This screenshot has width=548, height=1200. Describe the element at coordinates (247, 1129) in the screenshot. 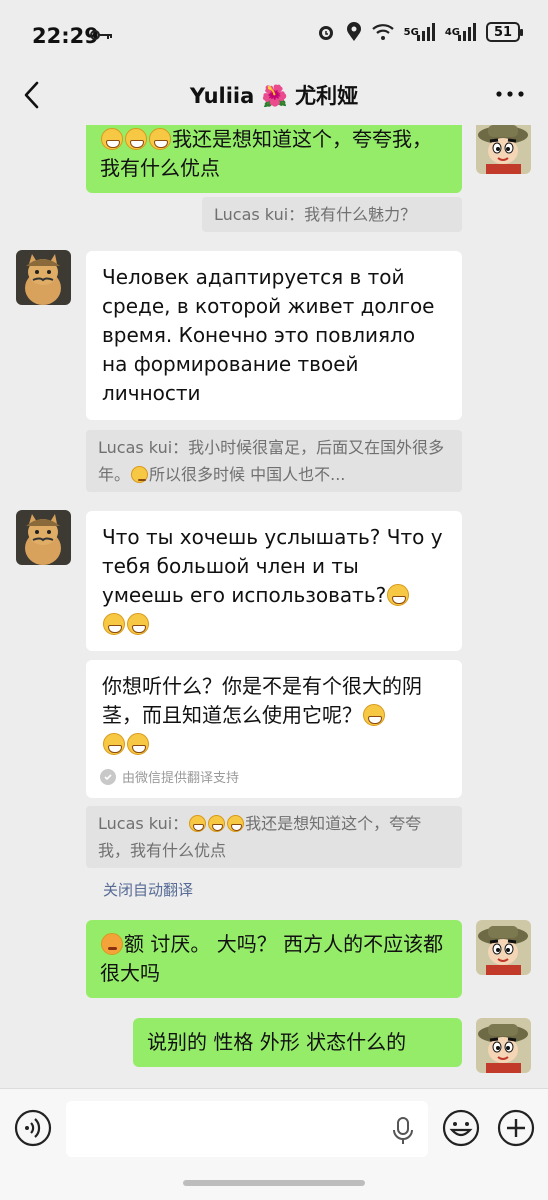

I see `message-input` at that location.